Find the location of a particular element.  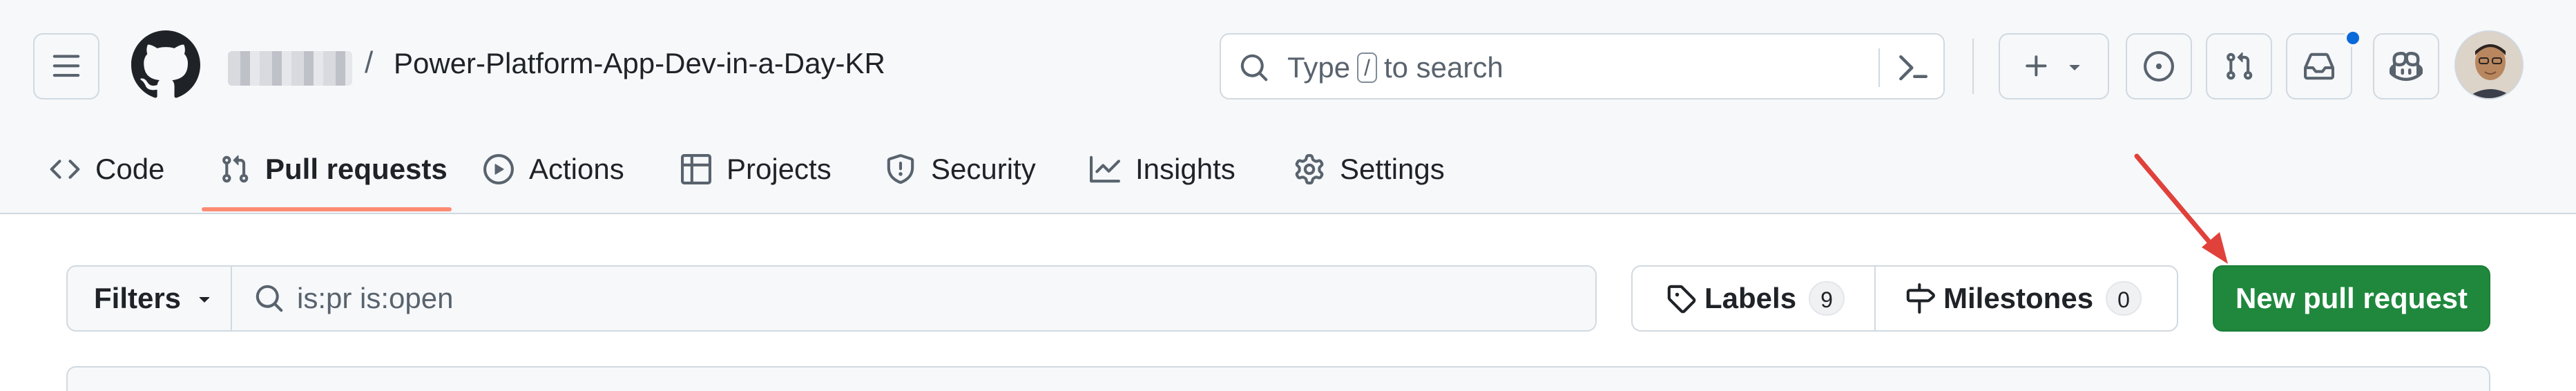

command-palette-icon is located at coordinates (1913, 68).